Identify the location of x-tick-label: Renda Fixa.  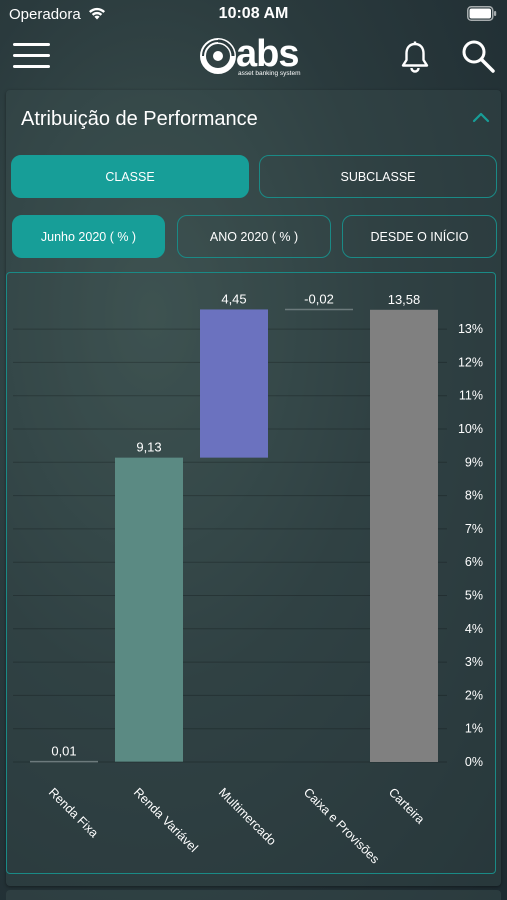
(73, 812).